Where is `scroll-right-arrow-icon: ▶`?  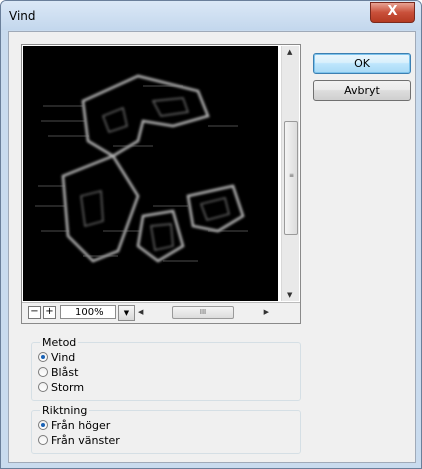 scroll-right-arrow-icon: ▶ is located at coordinates (266, 312).